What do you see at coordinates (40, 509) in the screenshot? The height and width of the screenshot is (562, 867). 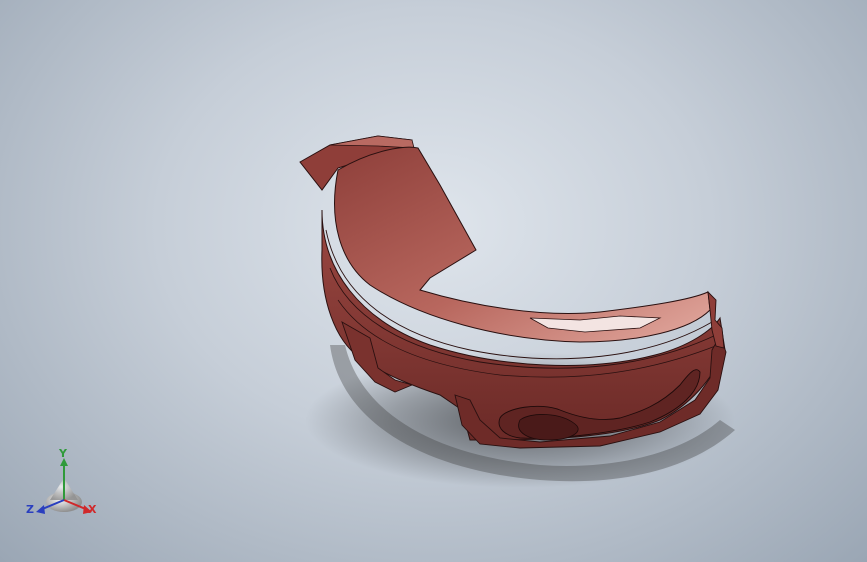 I see `z-axis-arrow` at bounding box center [40, 509].